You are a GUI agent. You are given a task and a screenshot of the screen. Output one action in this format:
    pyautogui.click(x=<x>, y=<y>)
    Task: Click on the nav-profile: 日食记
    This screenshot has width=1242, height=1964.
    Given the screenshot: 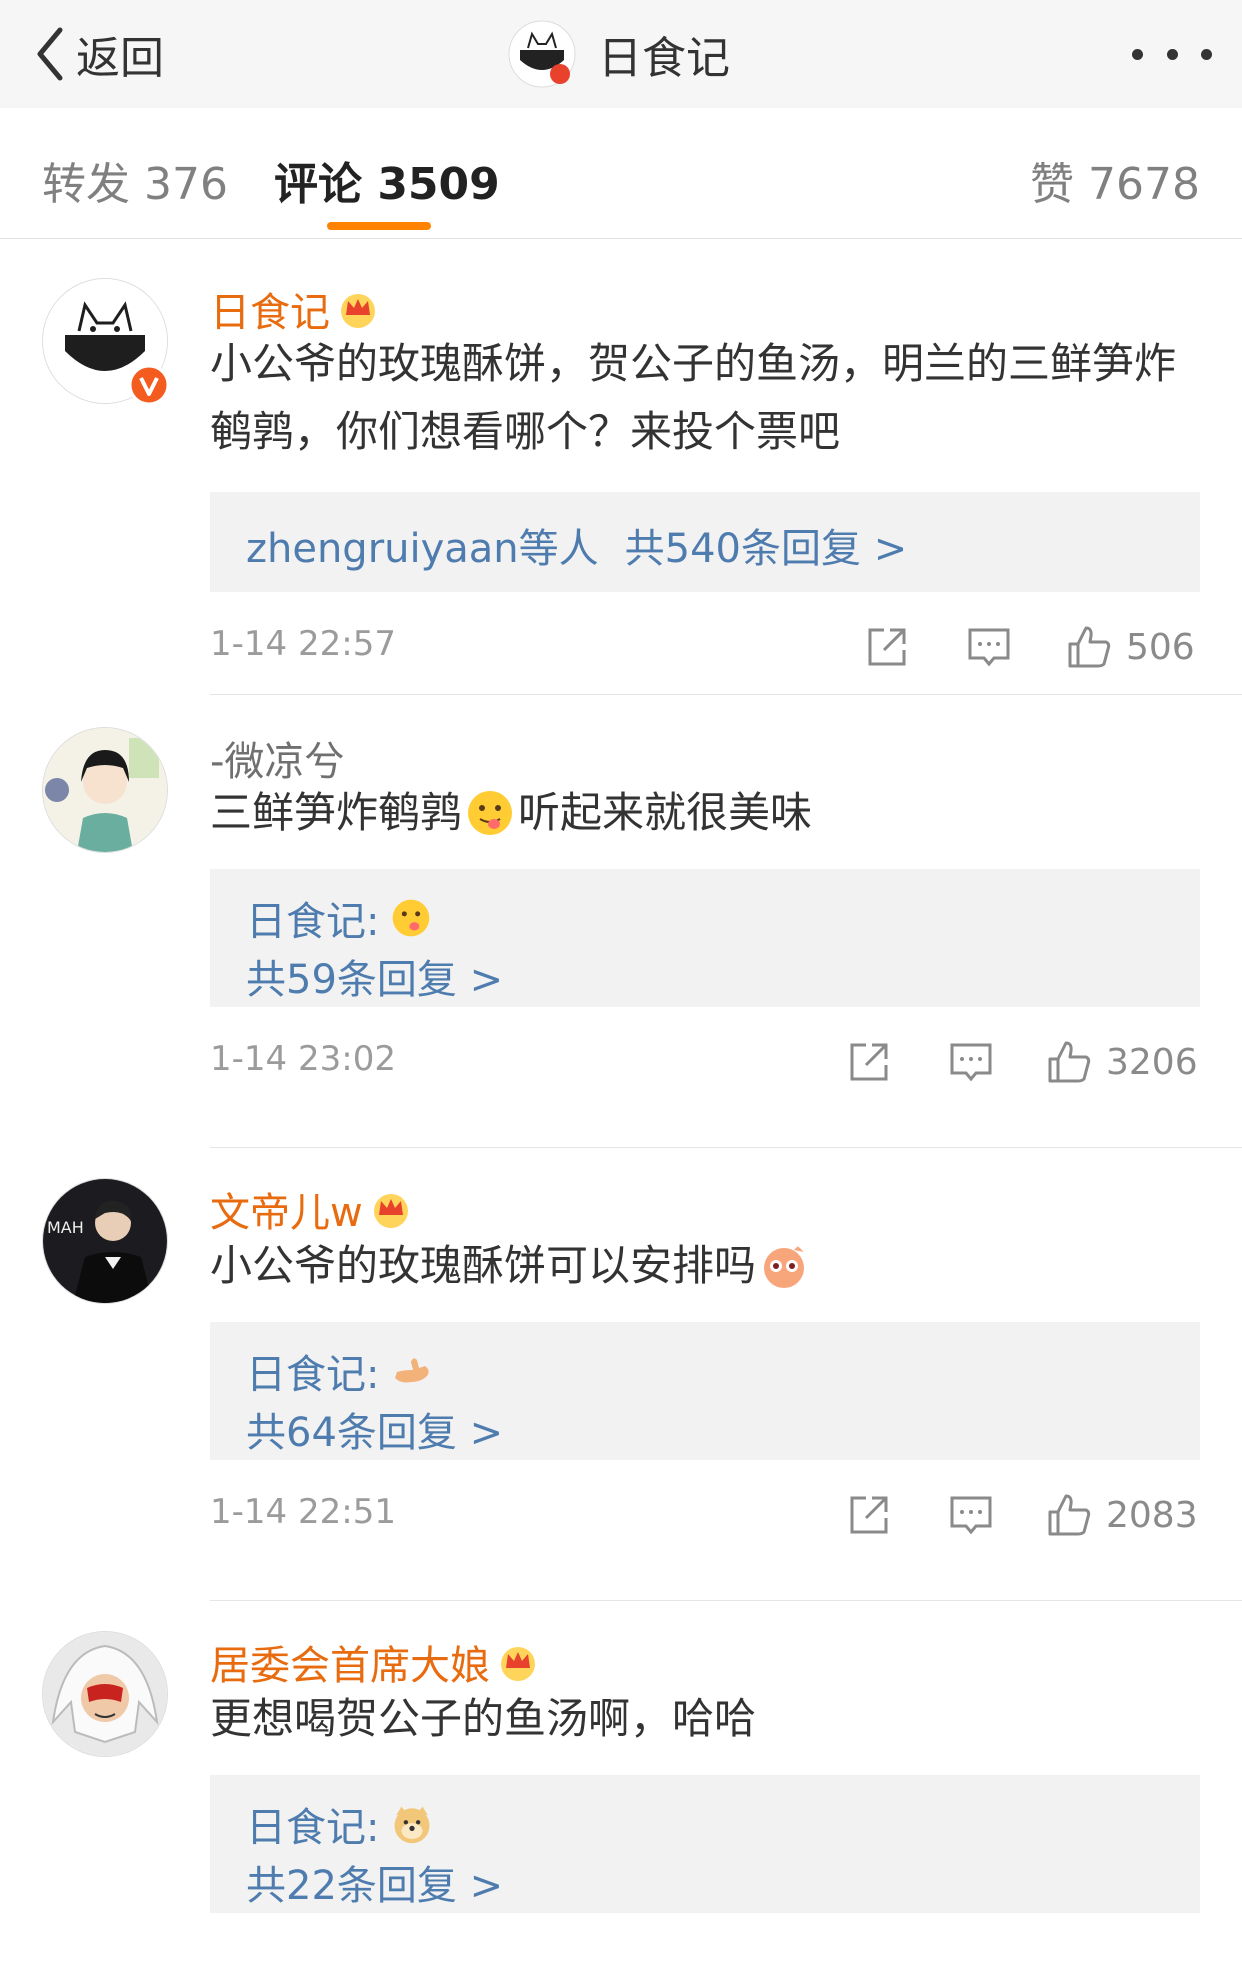 What is the action you would take?
    pyautogui.click(x=619, y=54)
    